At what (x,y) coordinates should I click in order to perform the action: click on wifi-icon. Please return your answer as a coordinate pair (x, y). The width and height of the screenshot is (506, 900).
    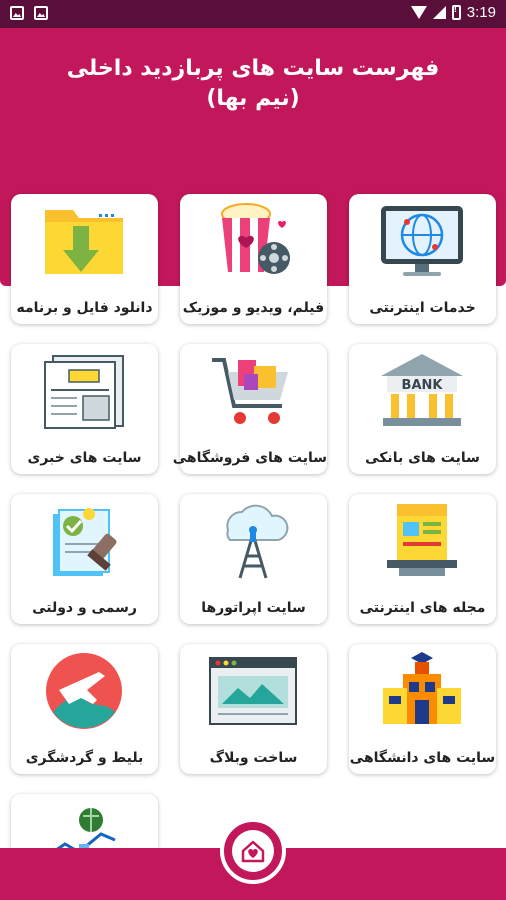
    Looking at the image, I should click on (418, 12).